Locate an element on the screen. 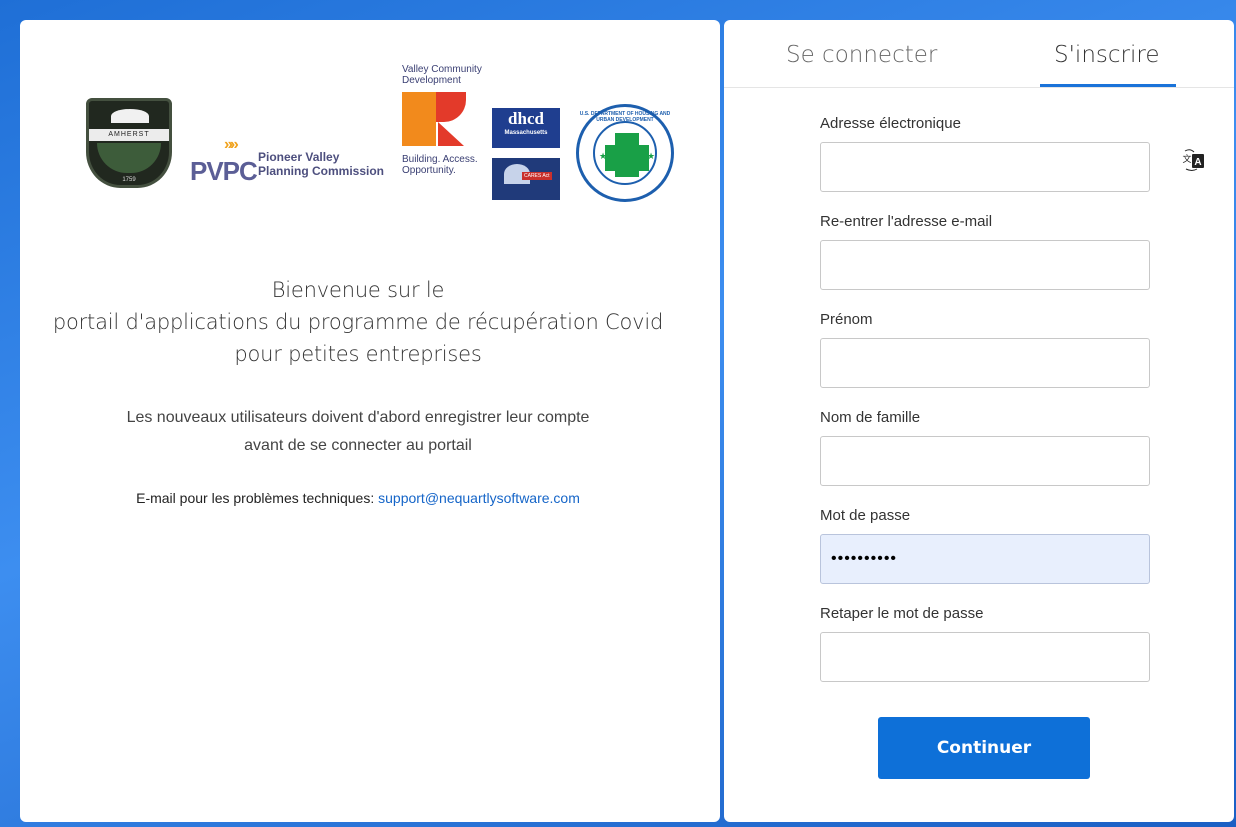 This screenshot has height=827, width=1236. vcd-mark is located at coordinates (435, 119).